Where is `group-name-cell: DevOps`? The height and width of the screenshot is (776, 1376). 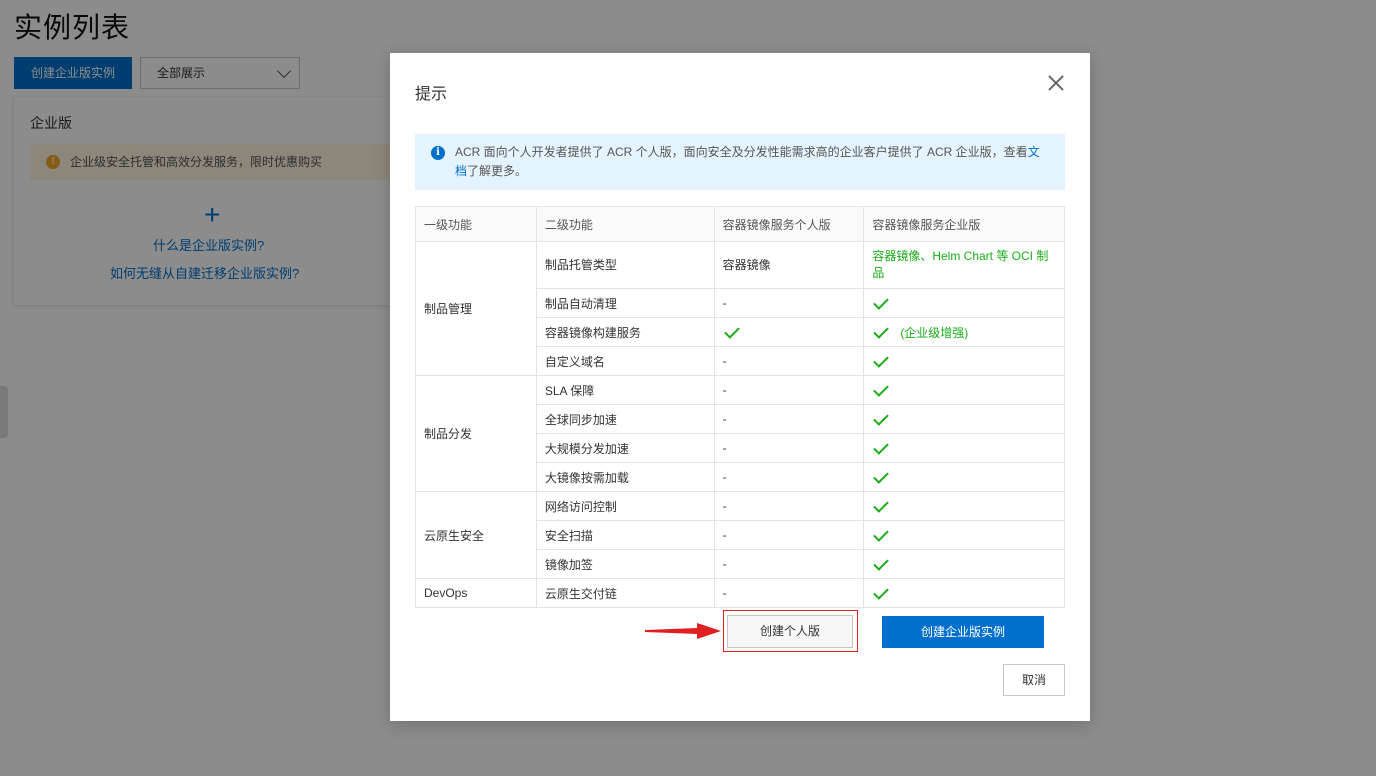 group-name-cell: DevOps is located at coordinates (476, 593).